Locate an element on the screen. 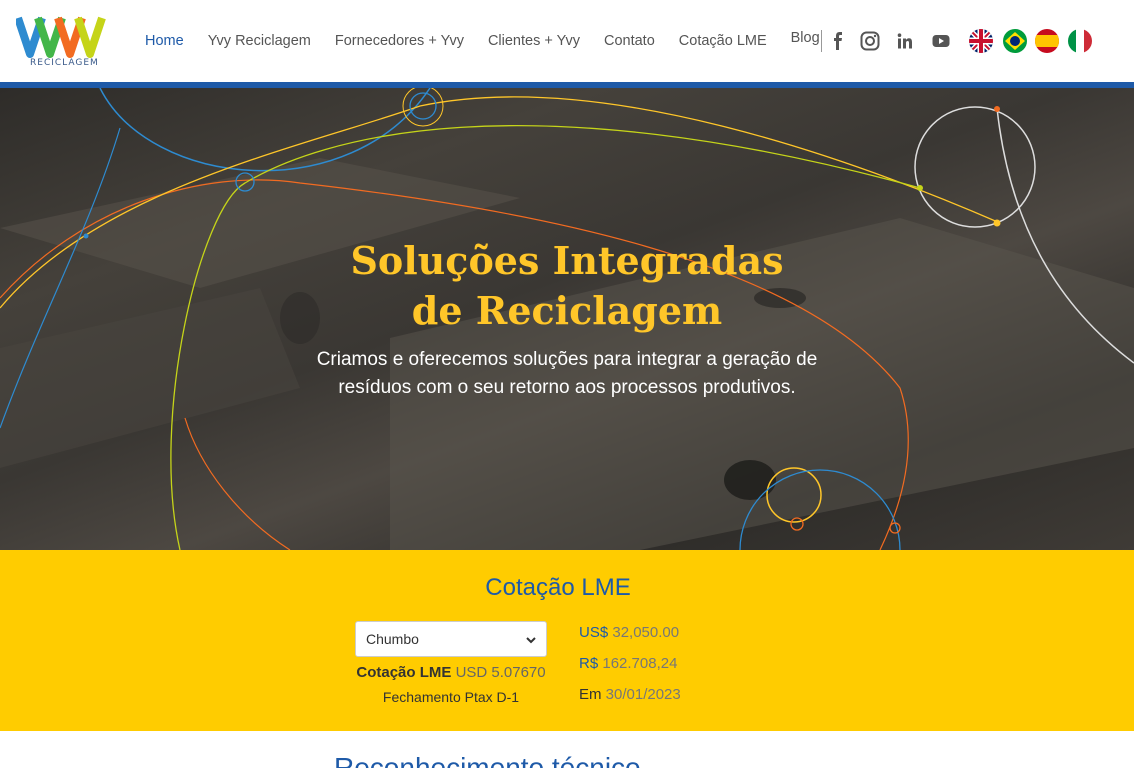  next-section-title: Reconhecimento técnico is located at coordinates (487, 760).